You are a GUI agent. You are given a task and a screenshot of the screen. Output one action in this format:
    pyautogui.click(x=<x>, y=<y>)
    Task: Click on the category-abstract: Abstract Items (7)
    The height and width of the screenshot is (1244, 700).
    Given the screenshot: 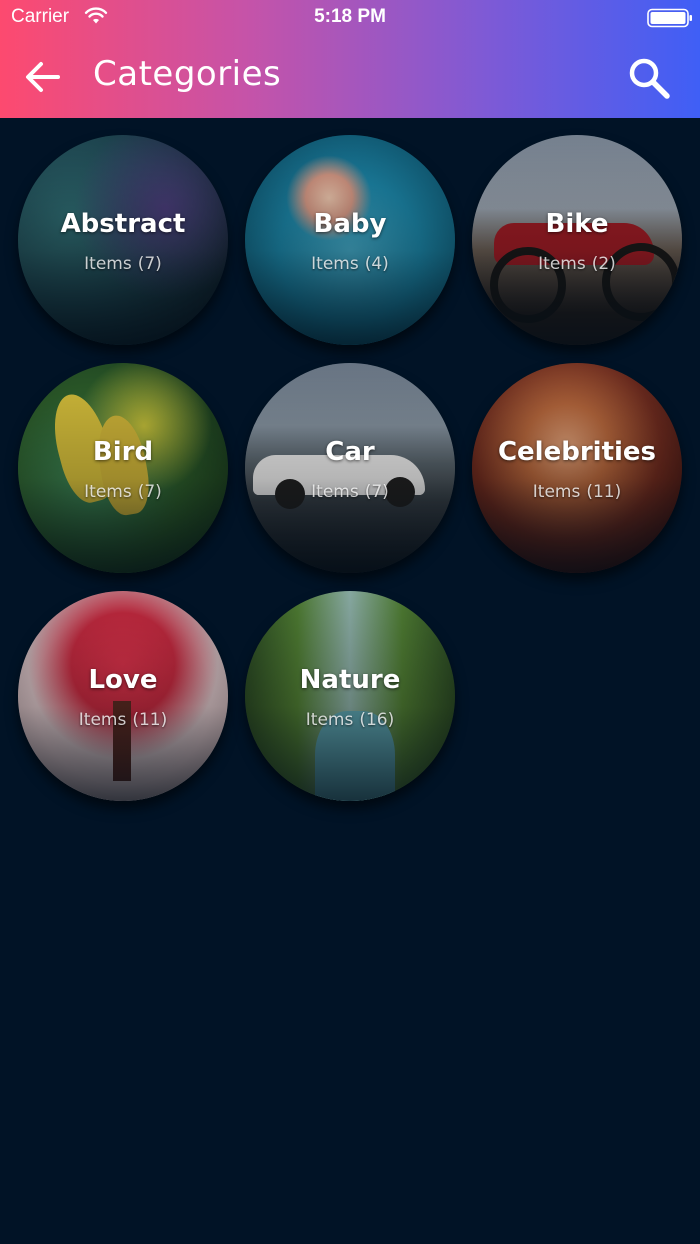 What is the action you would take?
    pyautogui.click(x=123, y=240)
    